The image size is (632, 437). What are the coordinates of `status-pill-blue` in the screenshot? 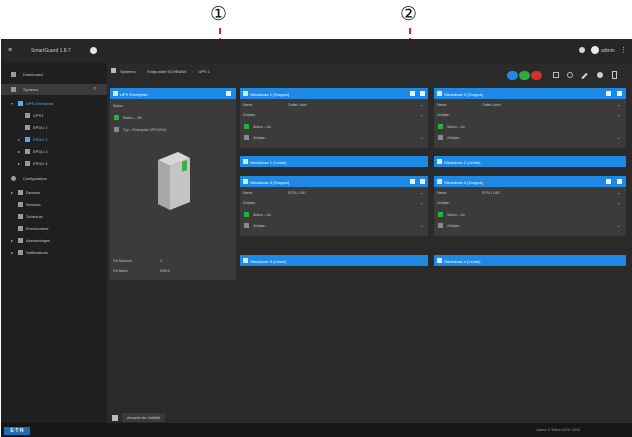 It's located at (512, 75).